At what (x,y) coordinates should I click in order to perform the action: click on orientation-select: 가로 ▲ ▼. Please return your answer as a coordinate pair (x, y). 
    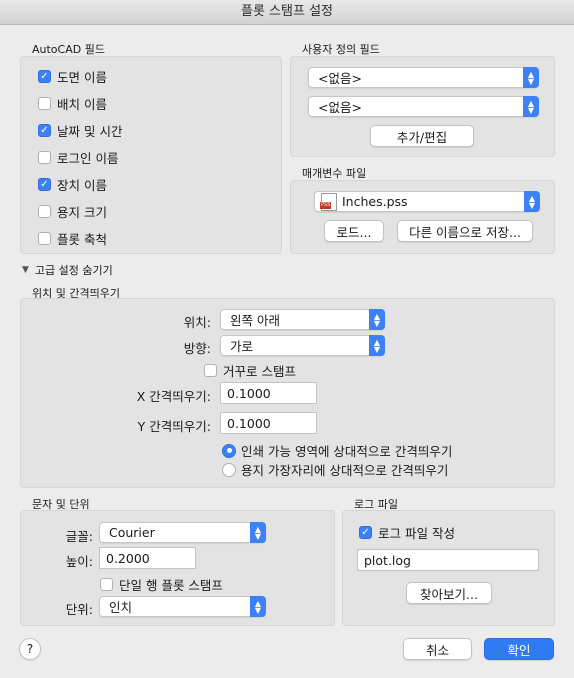
    Looking at the image, I should click on (302, 345).